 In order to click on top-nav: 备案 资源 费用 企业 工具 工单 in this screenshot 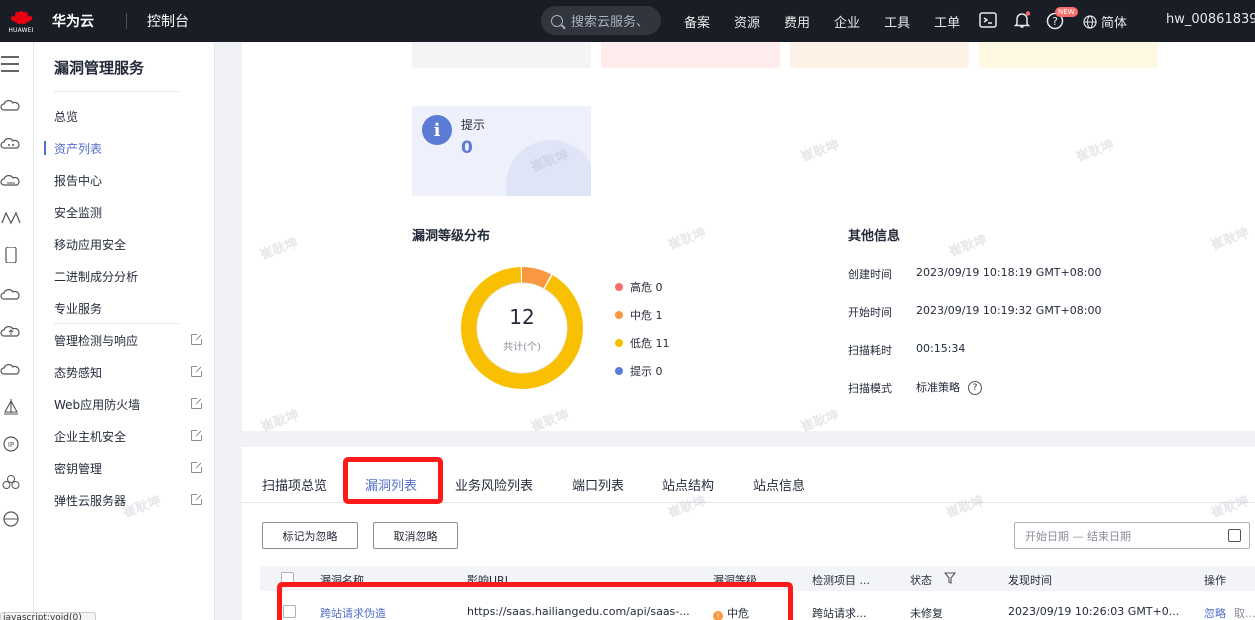, I will do `click(834, 21)`.